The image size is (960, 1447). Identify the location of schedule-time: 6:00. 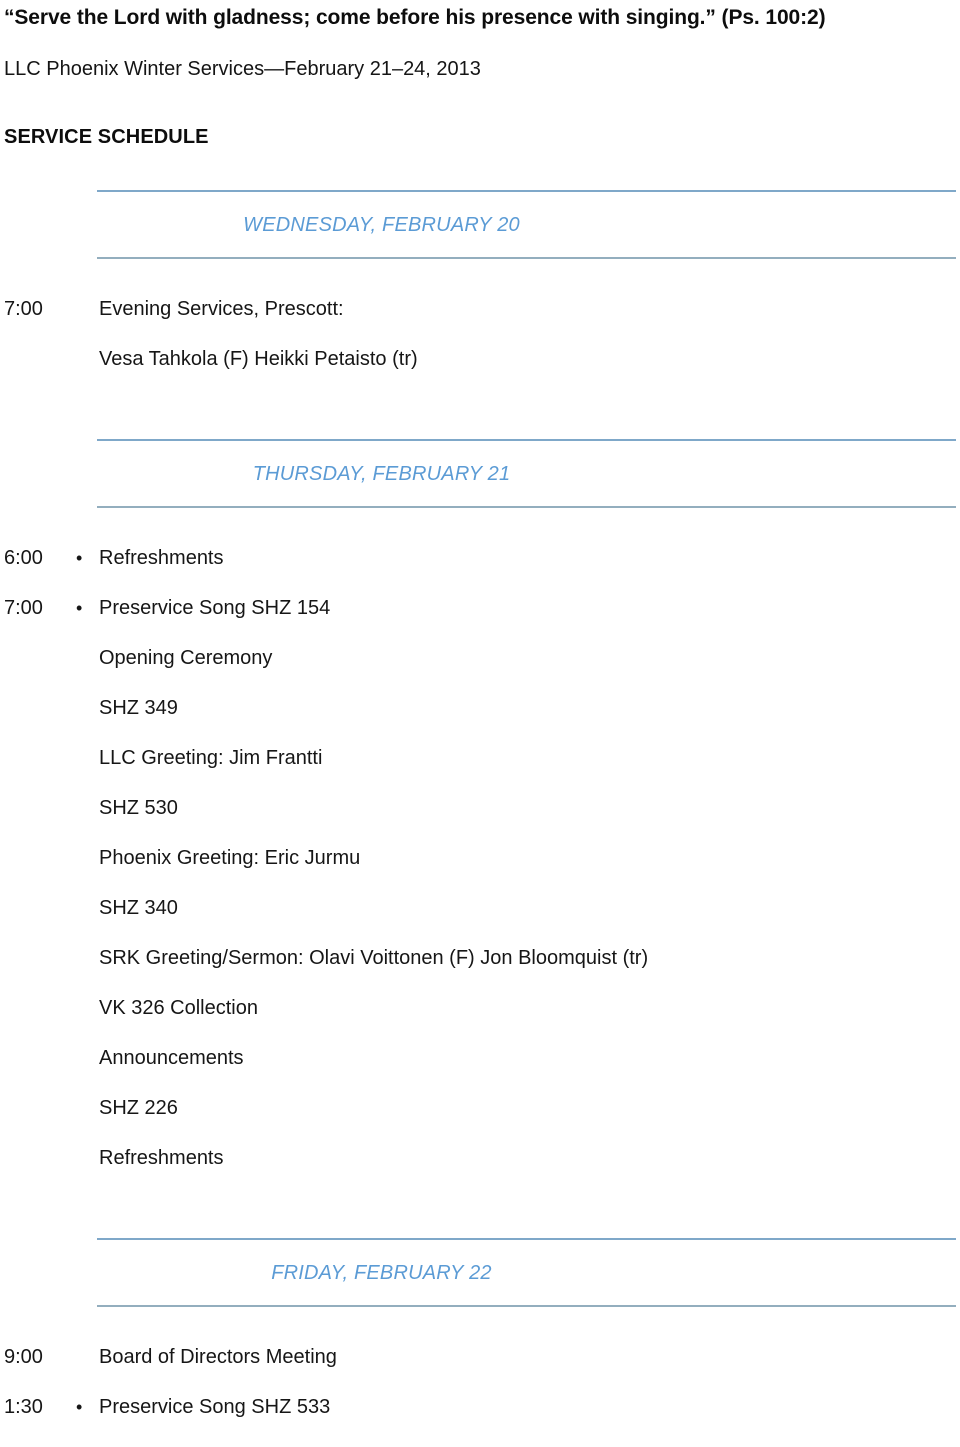
(23, 558).